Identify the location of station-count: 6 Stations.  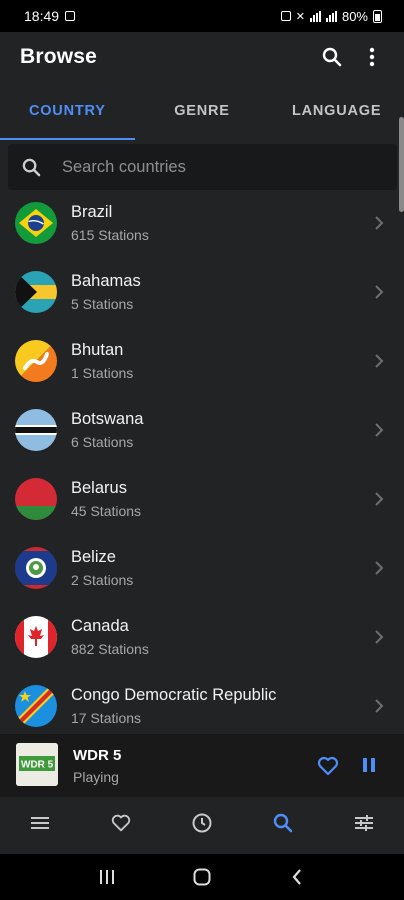
(102, 441).